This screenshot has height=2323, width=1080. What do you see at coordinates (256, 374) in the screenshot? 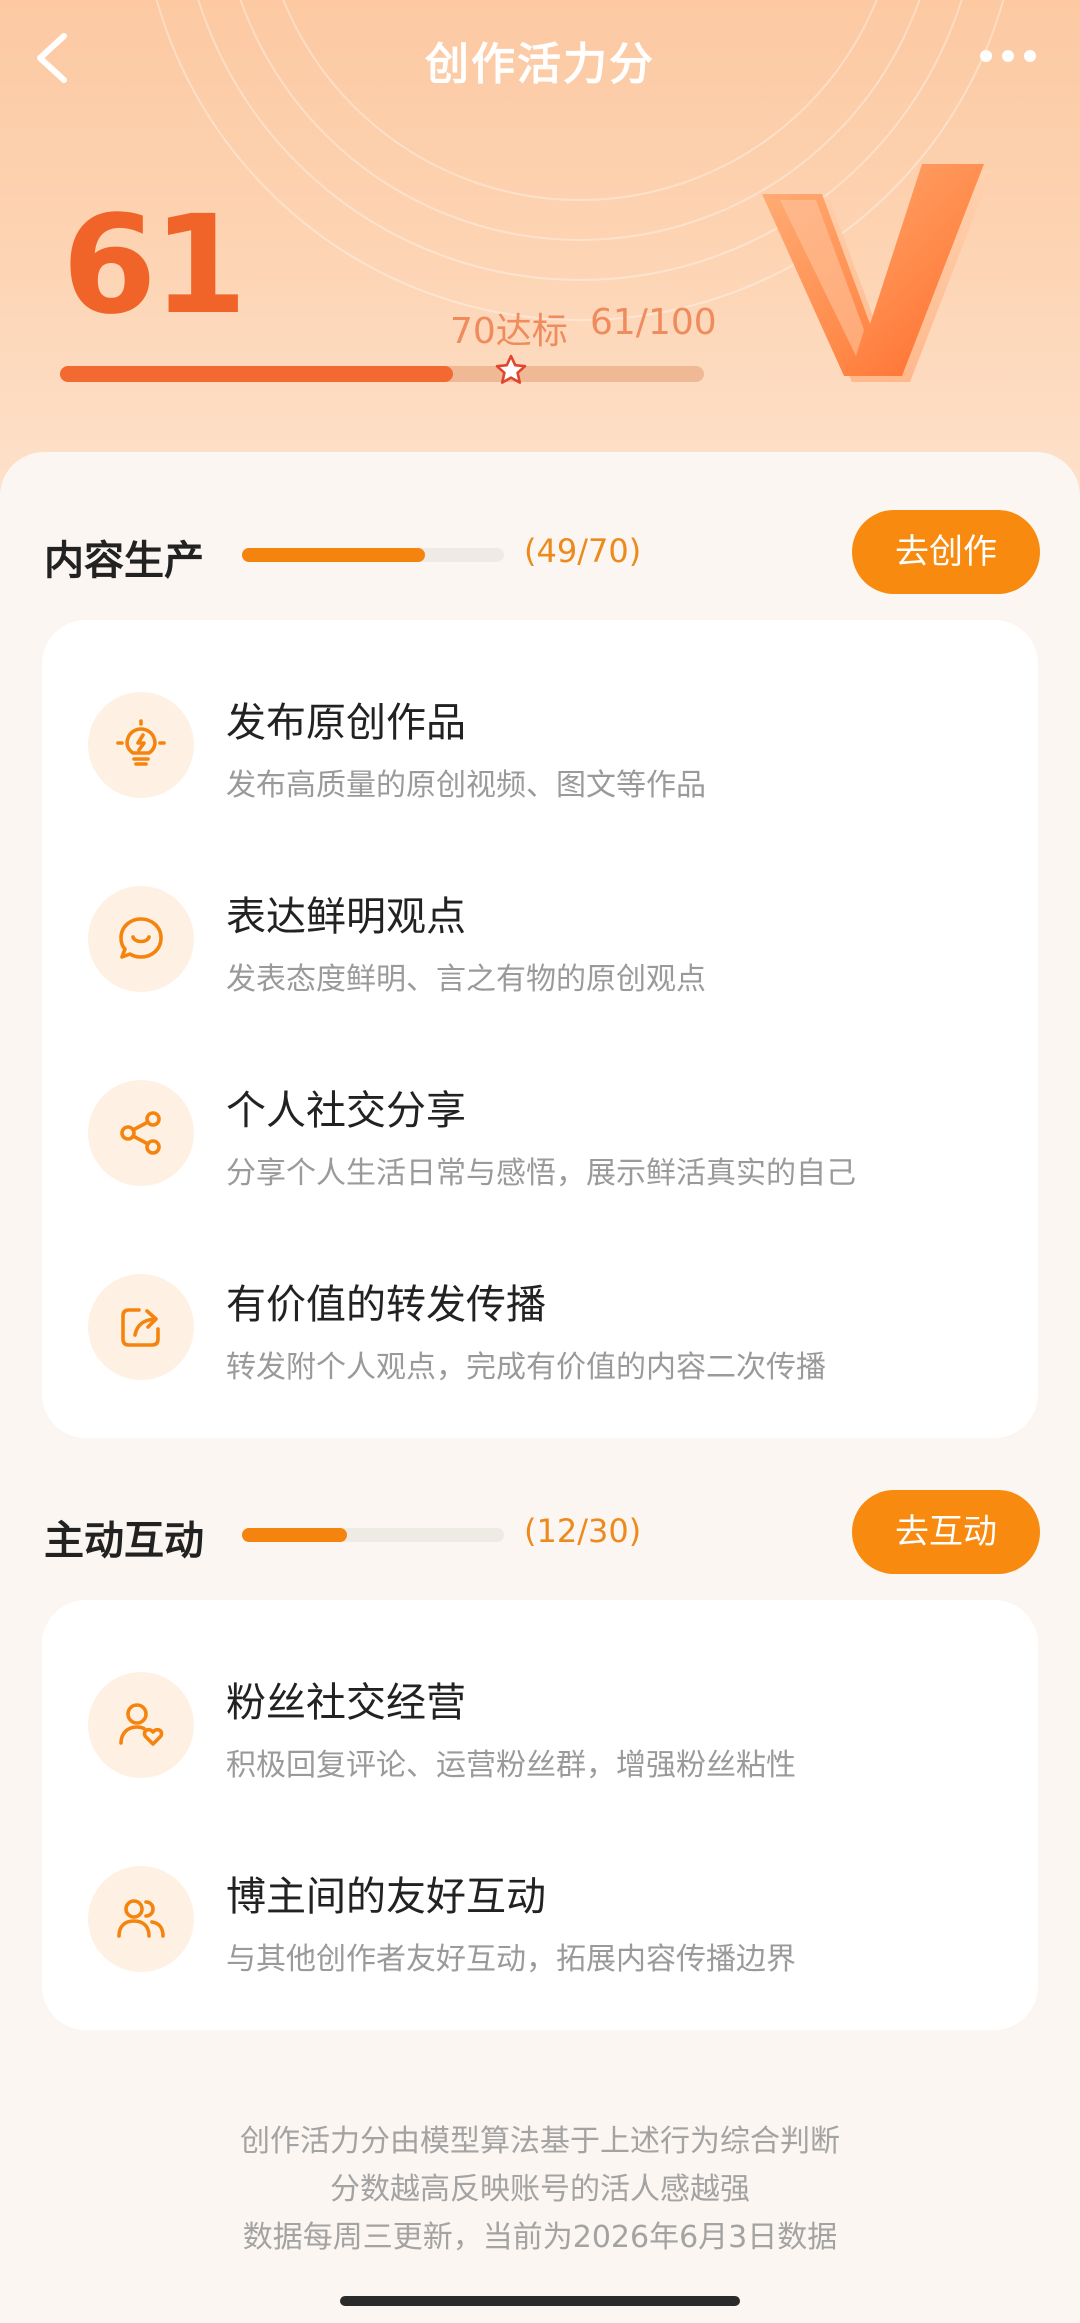
I see `score-progress-fill` at bounding box center [256, 374].